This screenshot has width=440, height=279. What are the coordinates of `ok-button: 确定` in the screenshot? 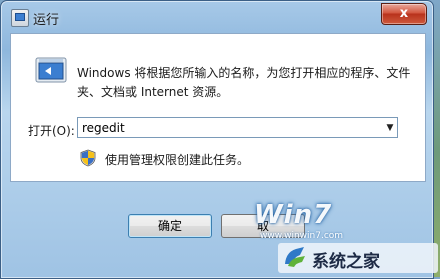 It's located at (170, 226).